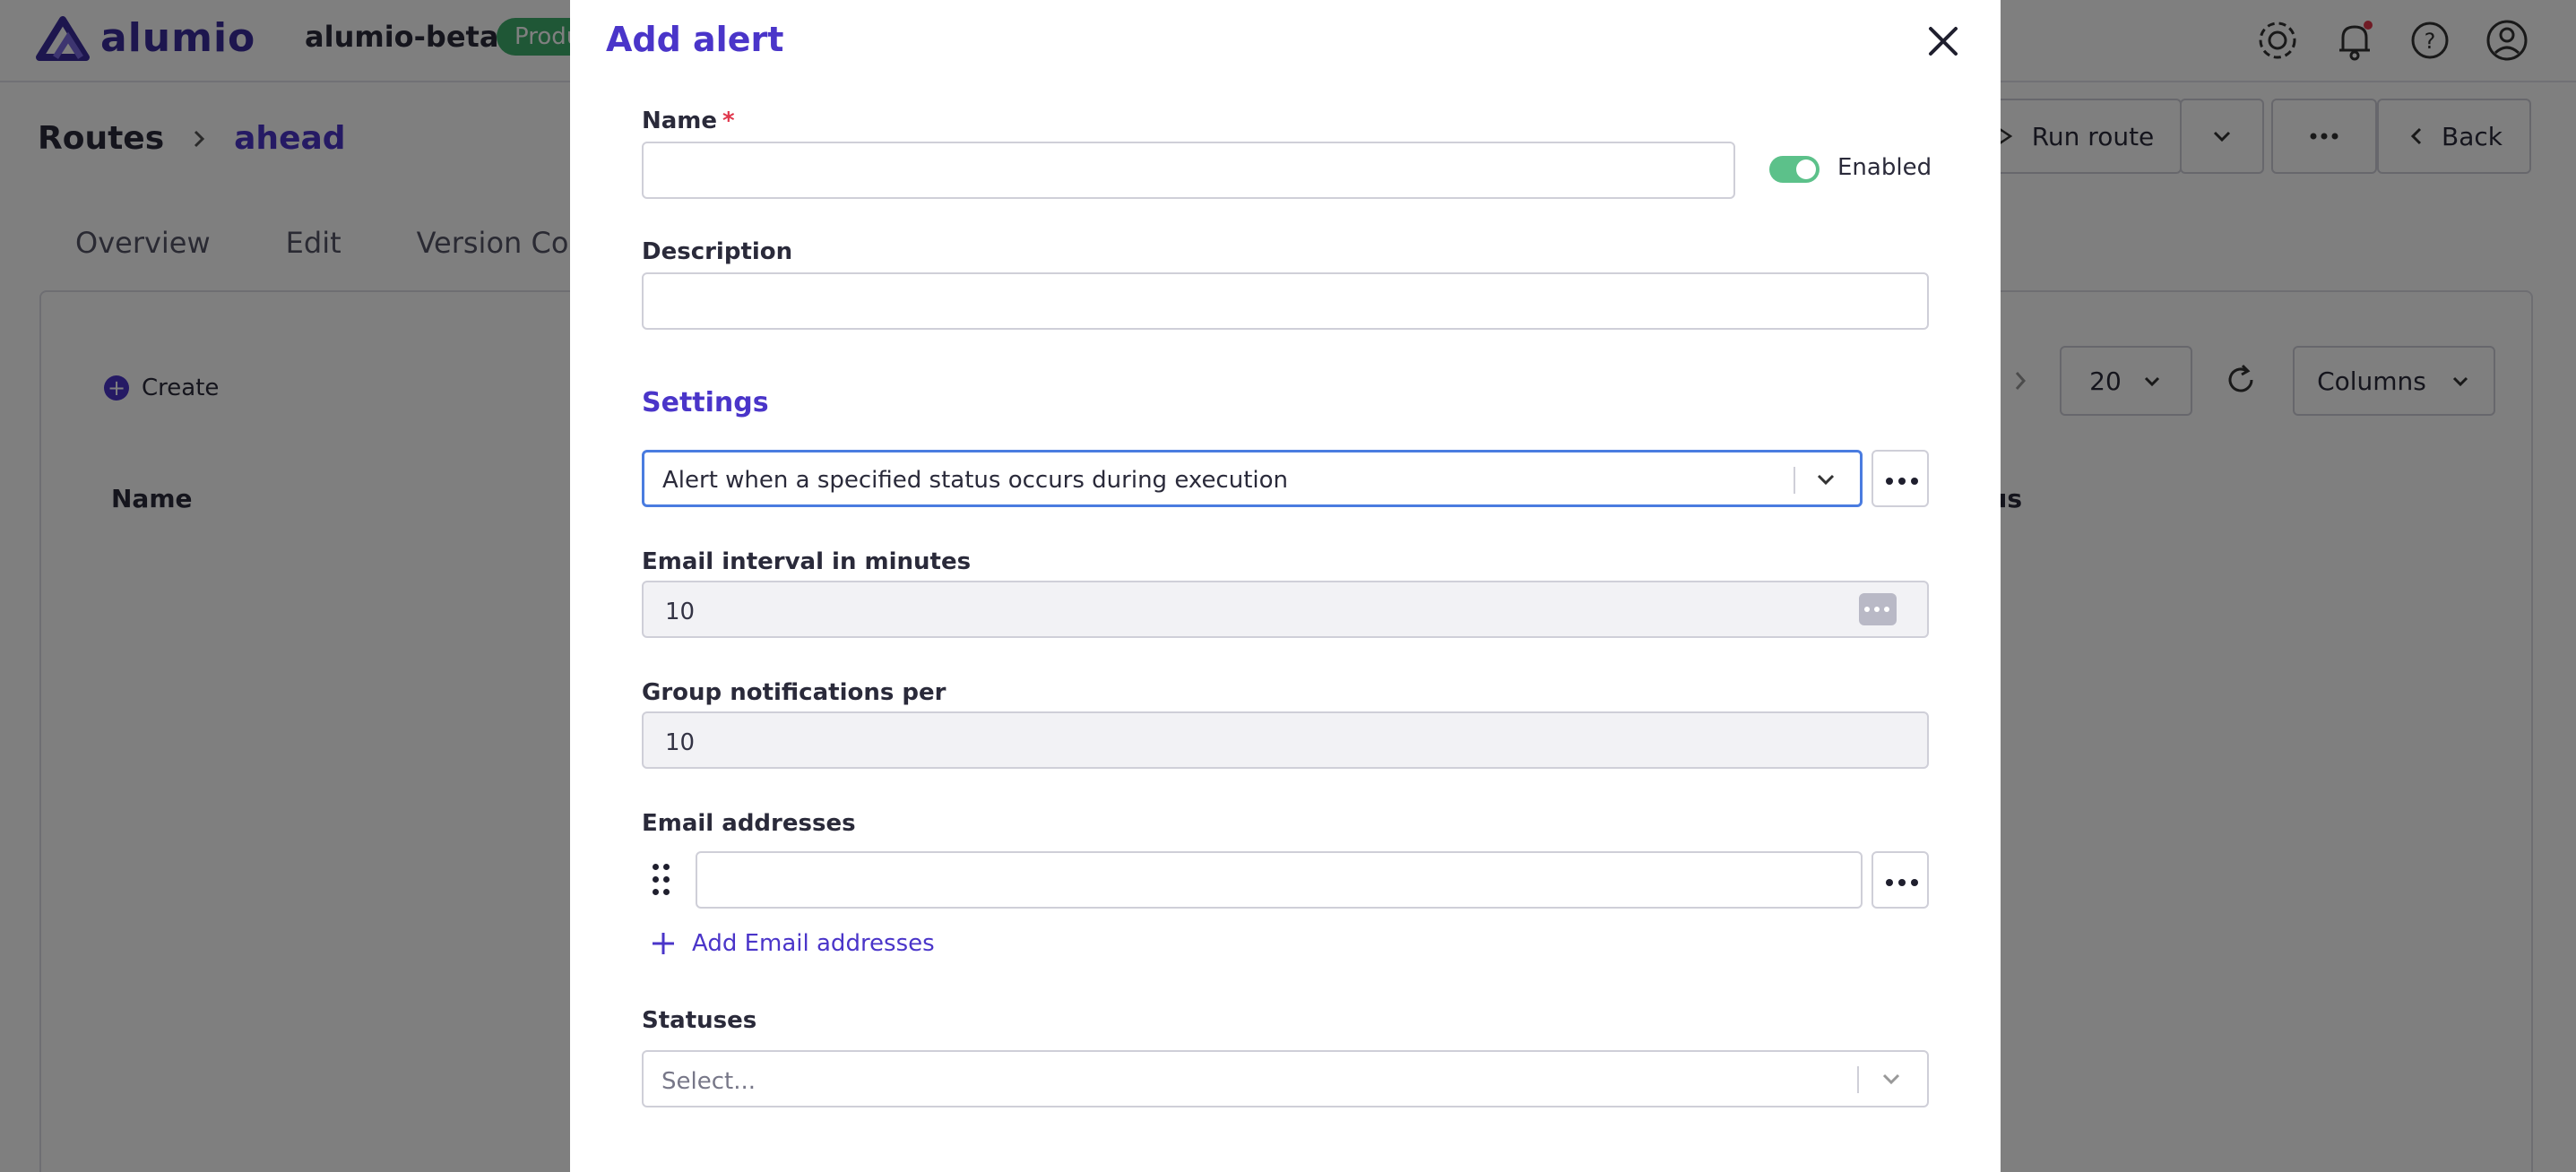 Image resolution: width=2576 pixels, height=1172 pixels. Describe the element at coordinates (695, 39) in the screenshot. I see `modal-title: Add alert` at that location.